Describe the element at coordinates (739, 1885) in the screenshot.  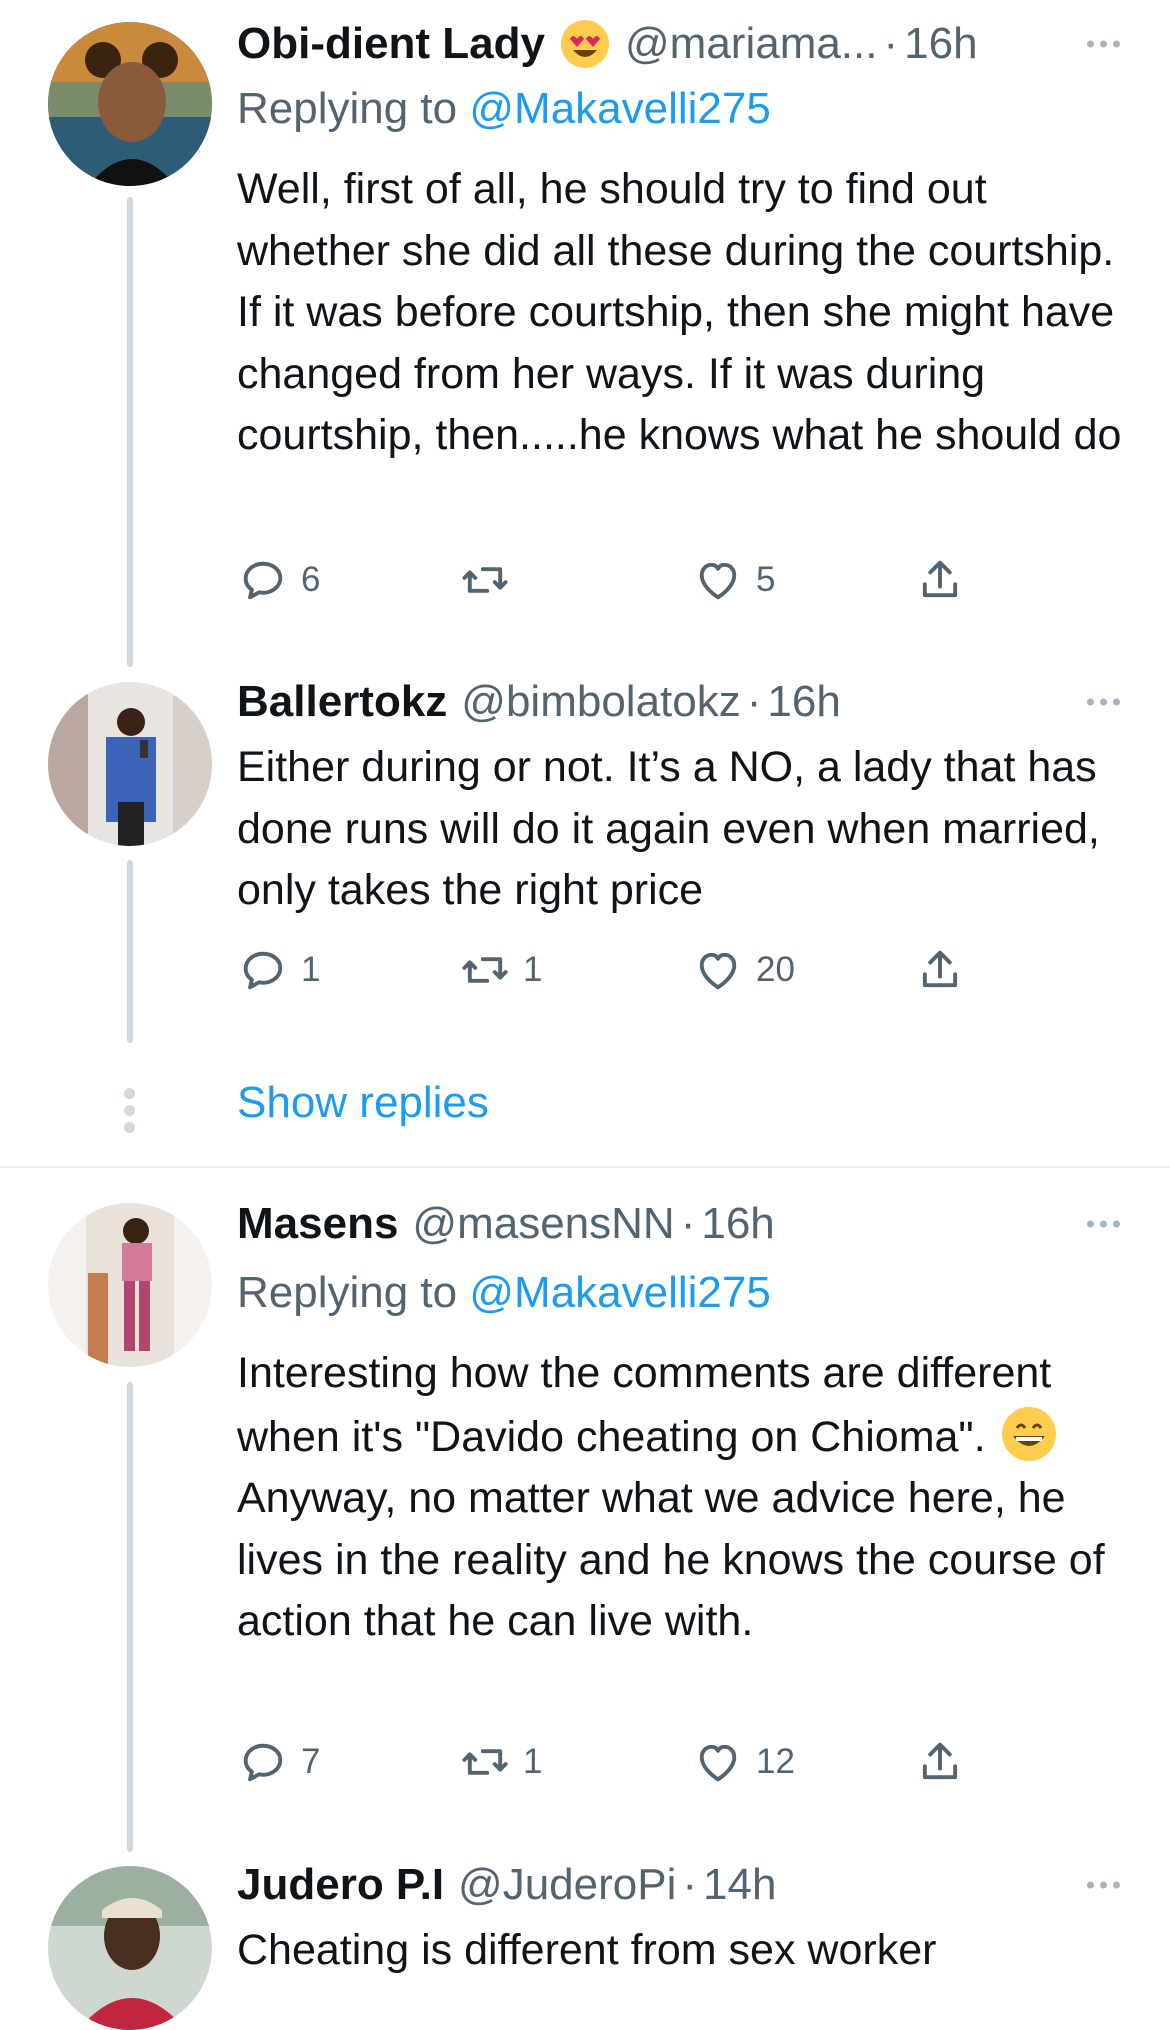
I see `timestamp: 14h` at that location.